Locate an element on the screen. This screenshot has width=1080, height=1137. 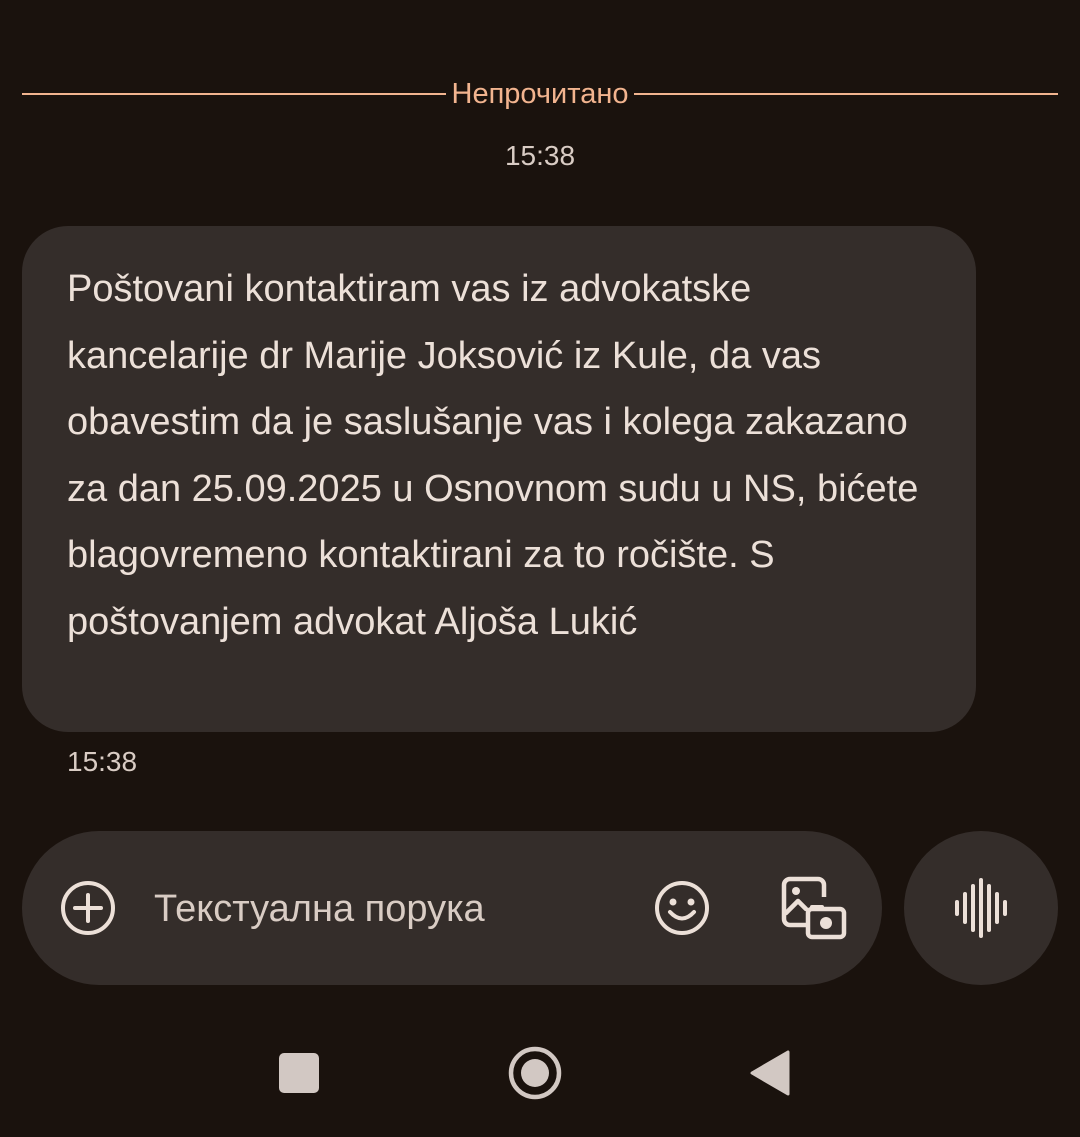
divider-line-left is located at coordinates (234, 94).